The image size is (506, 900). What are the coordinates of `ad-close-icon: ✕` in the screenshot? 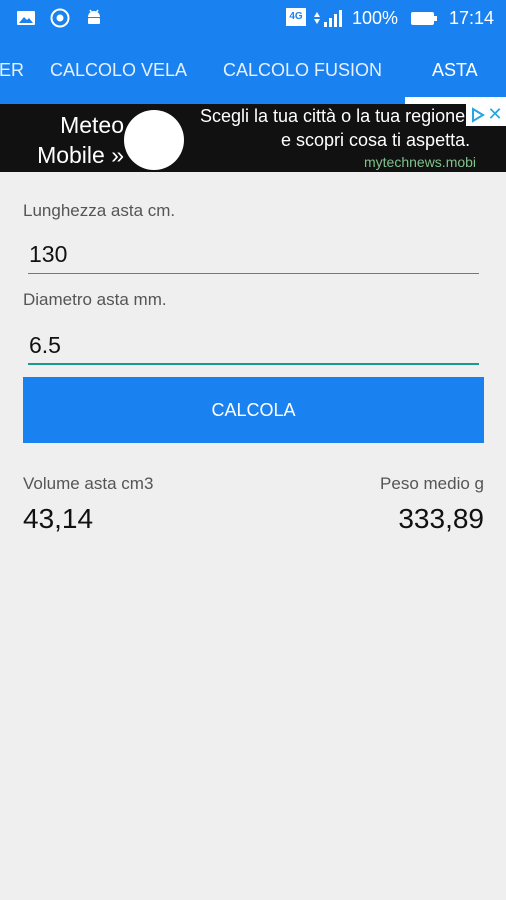 It's located at (495, 114).